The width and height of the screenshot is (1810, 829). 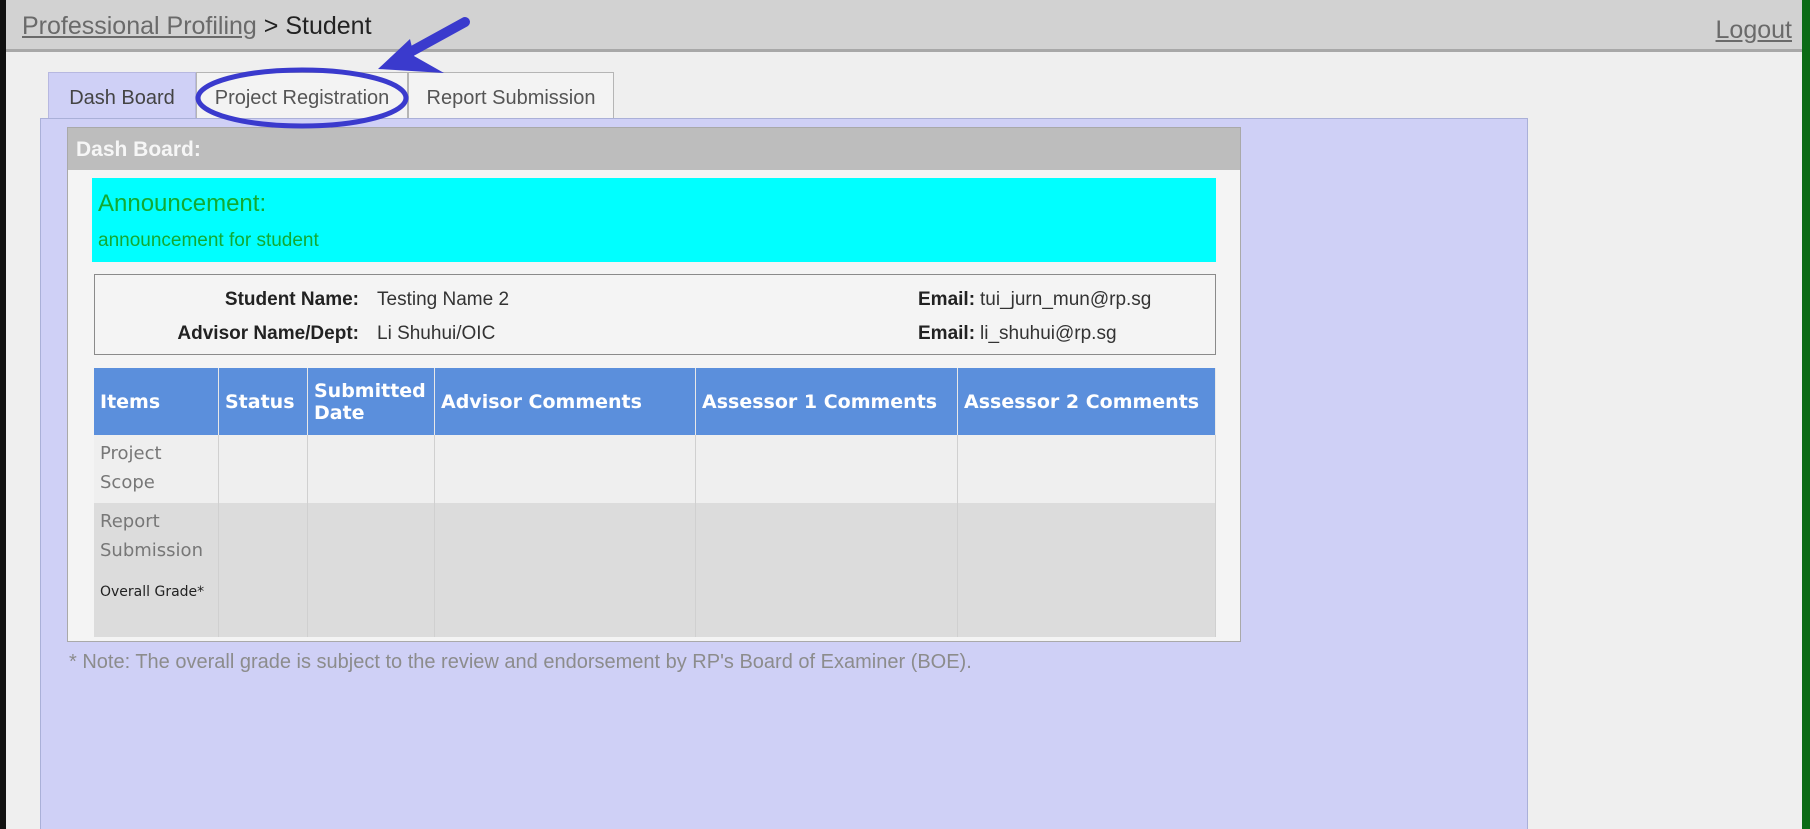 I want to click on advisor-email-value: li_shuhui@rp.sg, so click(x=1048, y=333).